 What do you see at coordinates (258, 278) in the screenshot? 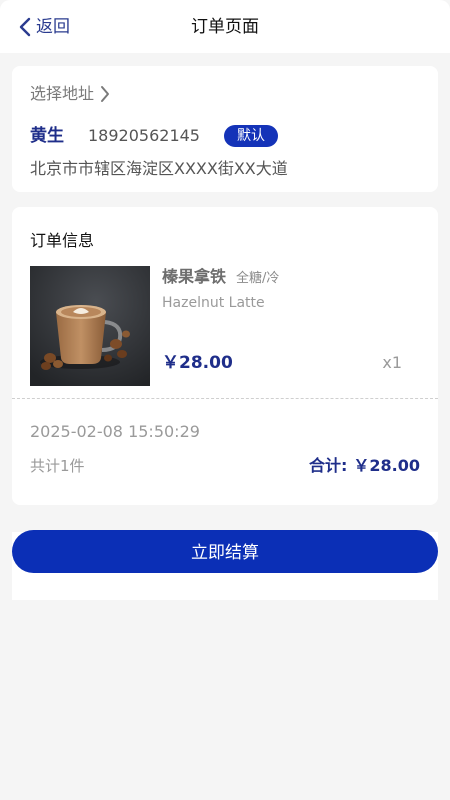
I see `product-spec: 全糖/冷` at bounding box center [258, 278].